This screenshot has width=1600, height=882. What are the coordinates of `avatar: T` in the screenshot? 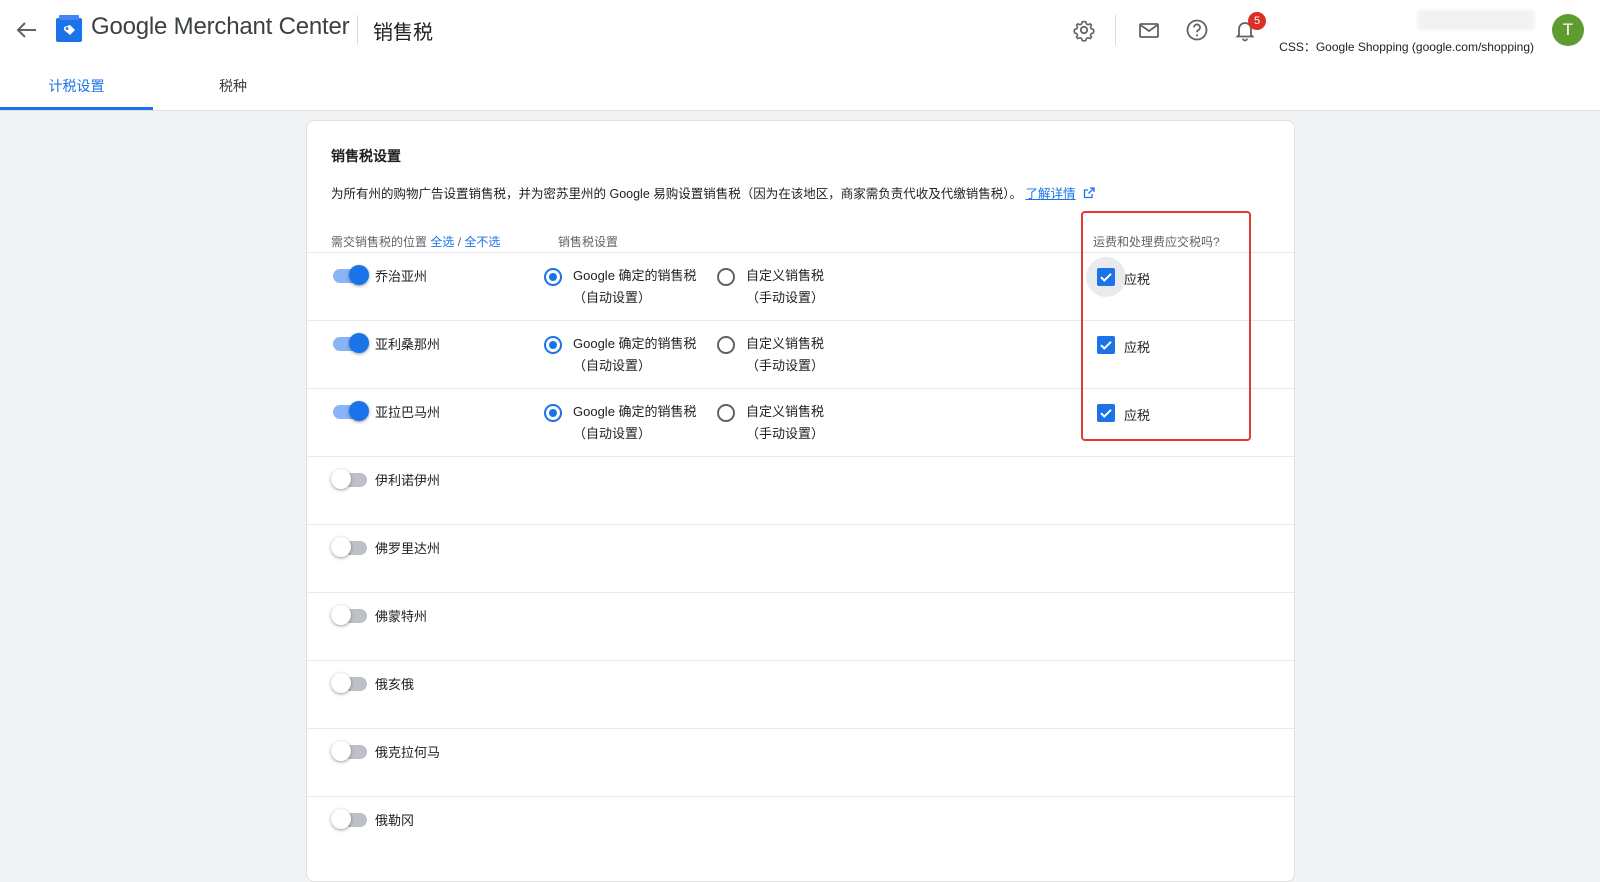 It's located at (1568, 30).